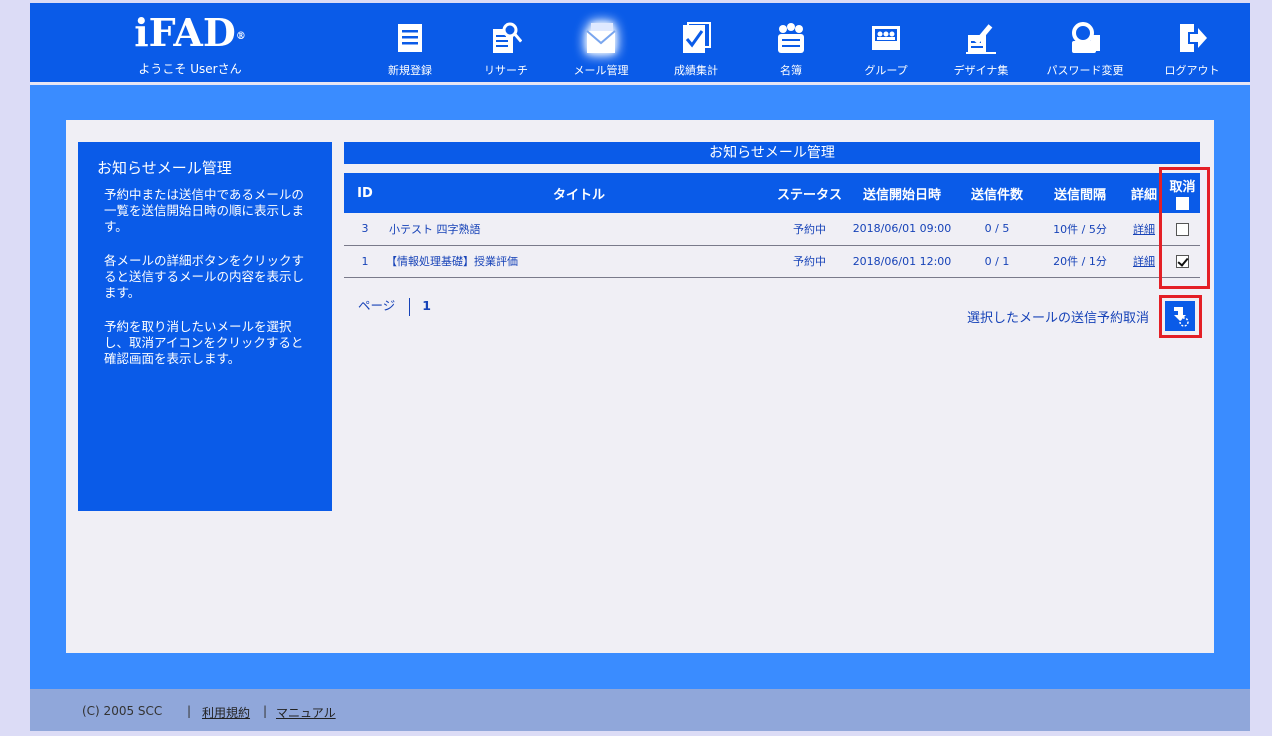 The height and width of the screenshot is (736, 1272). What do you see at coordinates (226, 712) in the screenshot?
I see `terms-link: 利用規約` at bounding box center [226, 712].